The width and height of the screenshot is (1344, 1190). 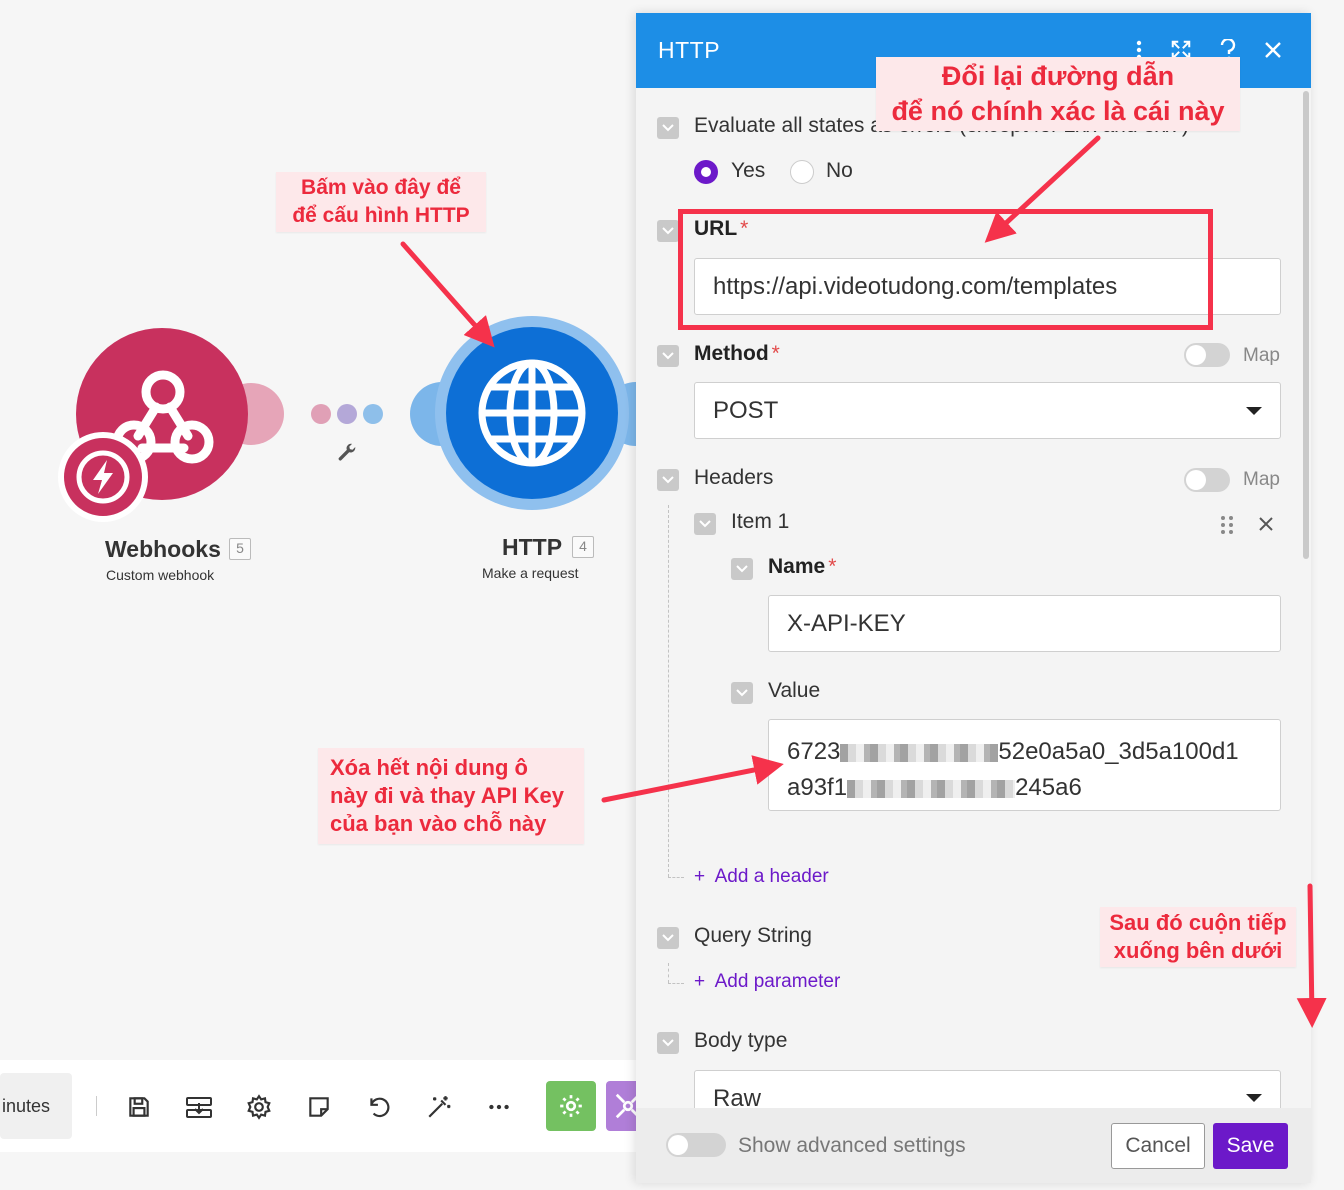 I want to click on kebab-menu-icon, so click(x=1139, y=50).